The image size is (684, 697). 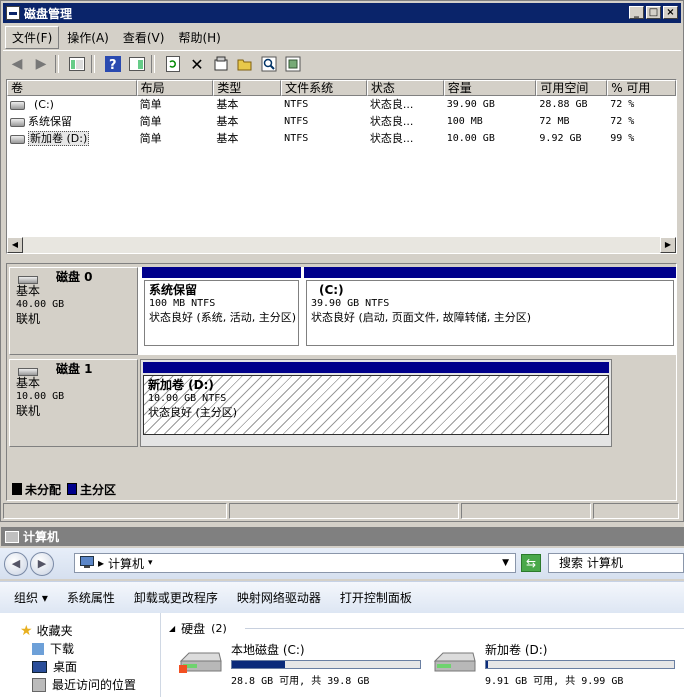 I want to click on close-button: ×, so click(x=670, y=12).